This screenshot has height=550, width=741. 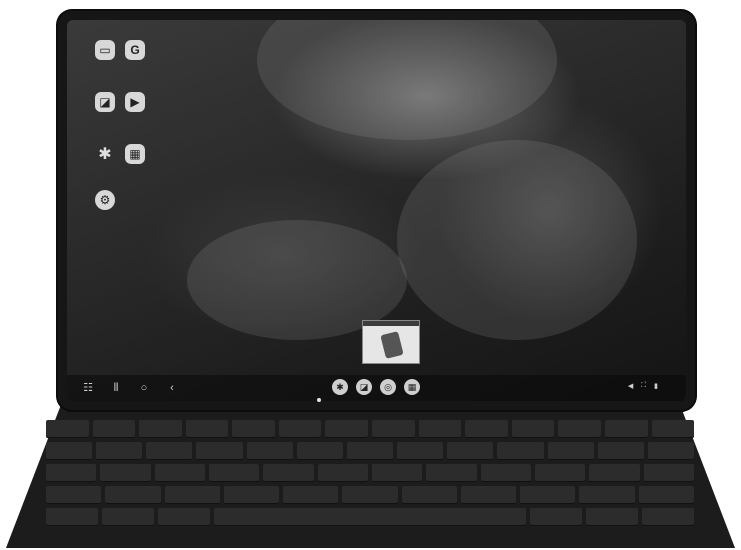 I want to click on battery-icon: ▮, so click(x=656, y=386).